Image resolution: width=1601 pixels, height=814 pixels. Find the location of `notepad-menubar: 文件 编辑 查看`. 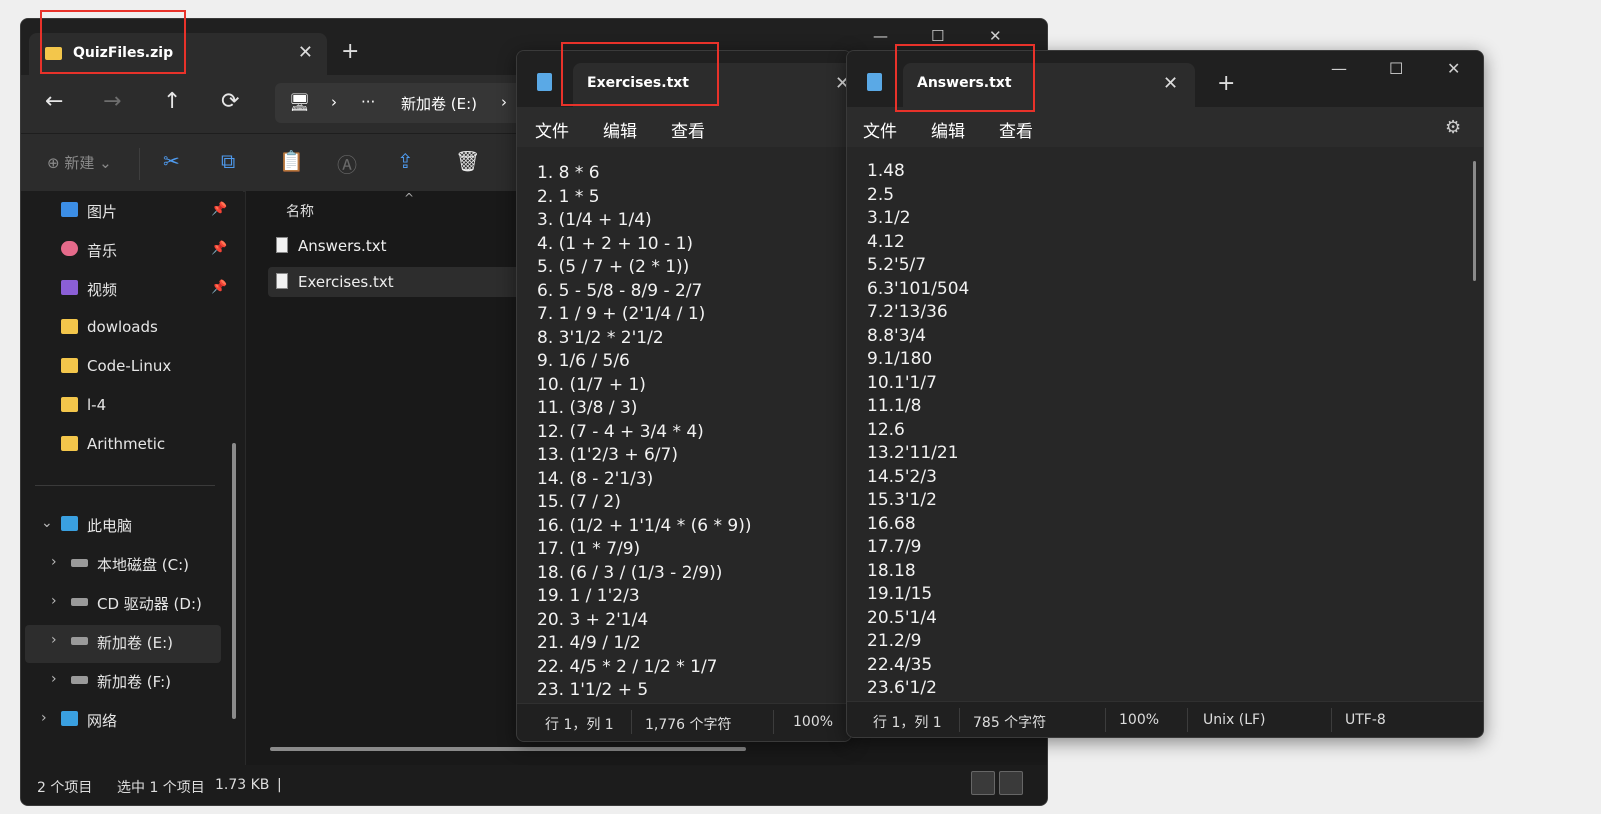

notepad-menubar: 文件 编辑 查看 is located at coordinates (684, 127).